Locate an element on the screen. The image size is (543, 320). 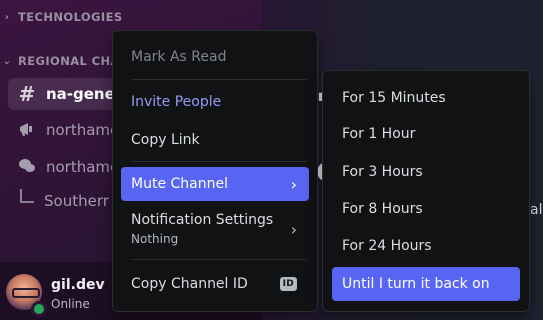
menu-item-label: Mute Channel is located at coordinates (179, 184).